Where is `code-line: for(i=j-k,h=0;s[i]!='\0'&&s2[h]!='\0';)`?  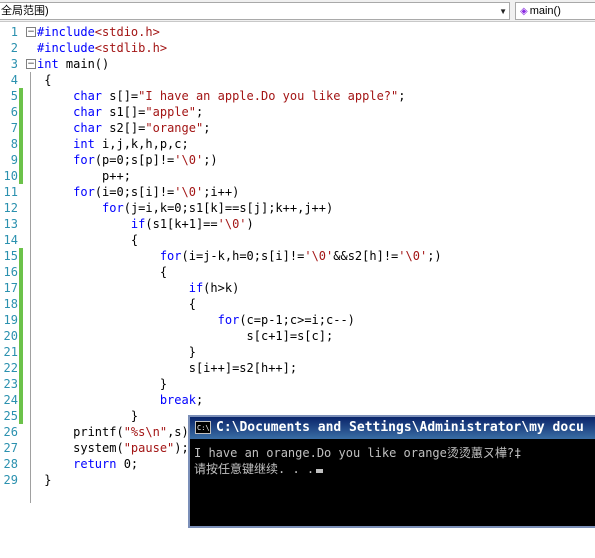 code-line: for(i=j-k,h=0;s[i]!='\0'&&s2[h]!='\0';) is located at coordinates (239, 256).